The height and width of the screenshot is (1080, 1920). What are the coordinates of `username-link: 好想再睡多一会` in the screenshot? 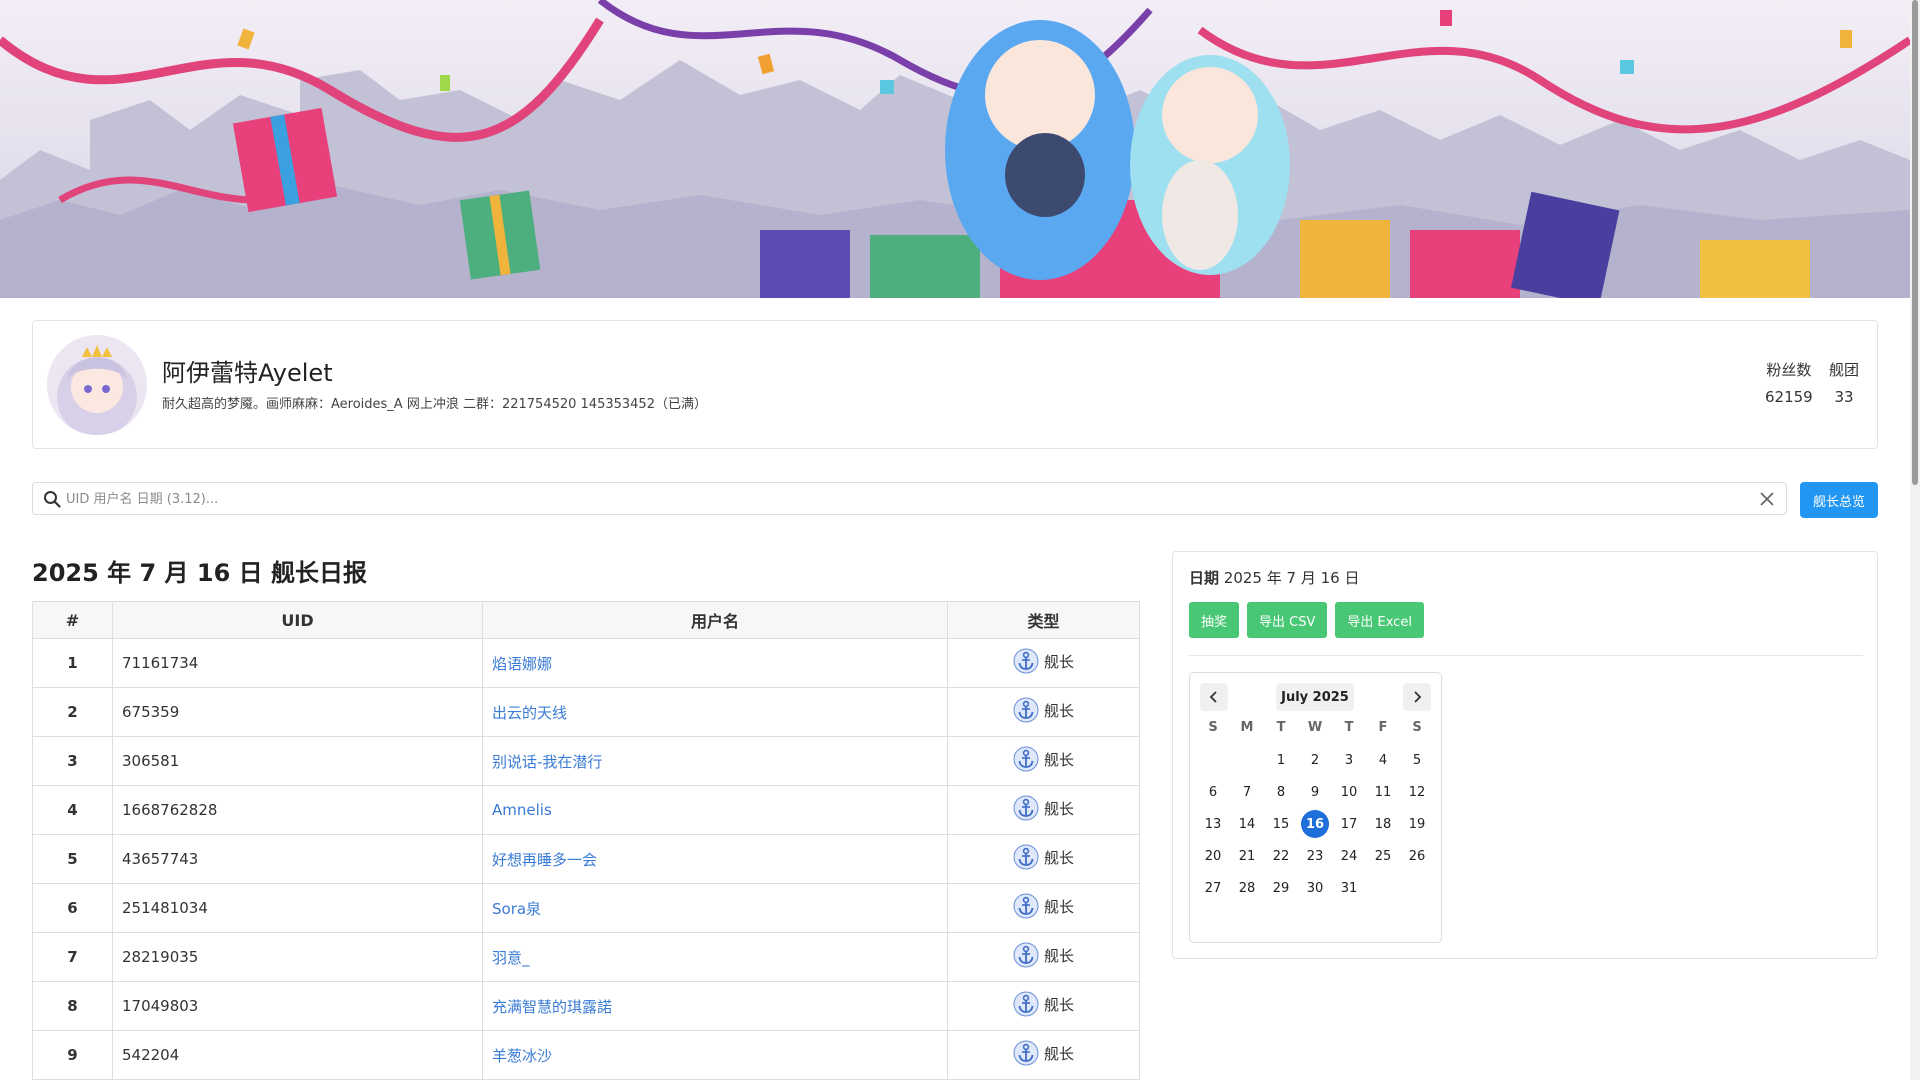 It's located at (544, 860).